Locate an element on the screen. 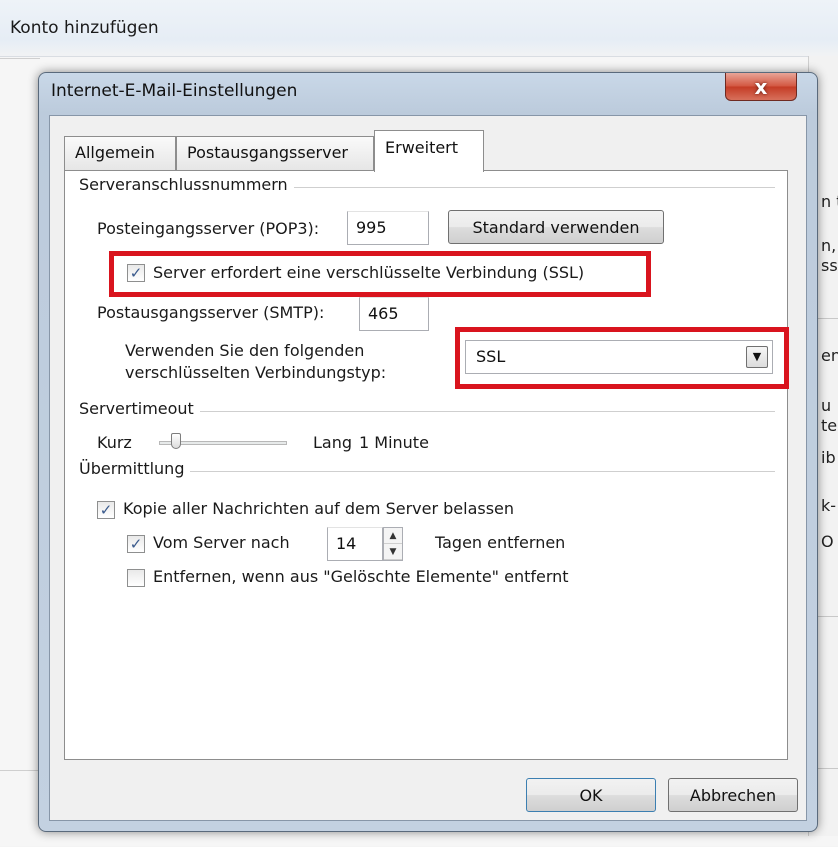 The image size is (838, 847). background-text-fragment: n, is located at coordinates (829, 245).